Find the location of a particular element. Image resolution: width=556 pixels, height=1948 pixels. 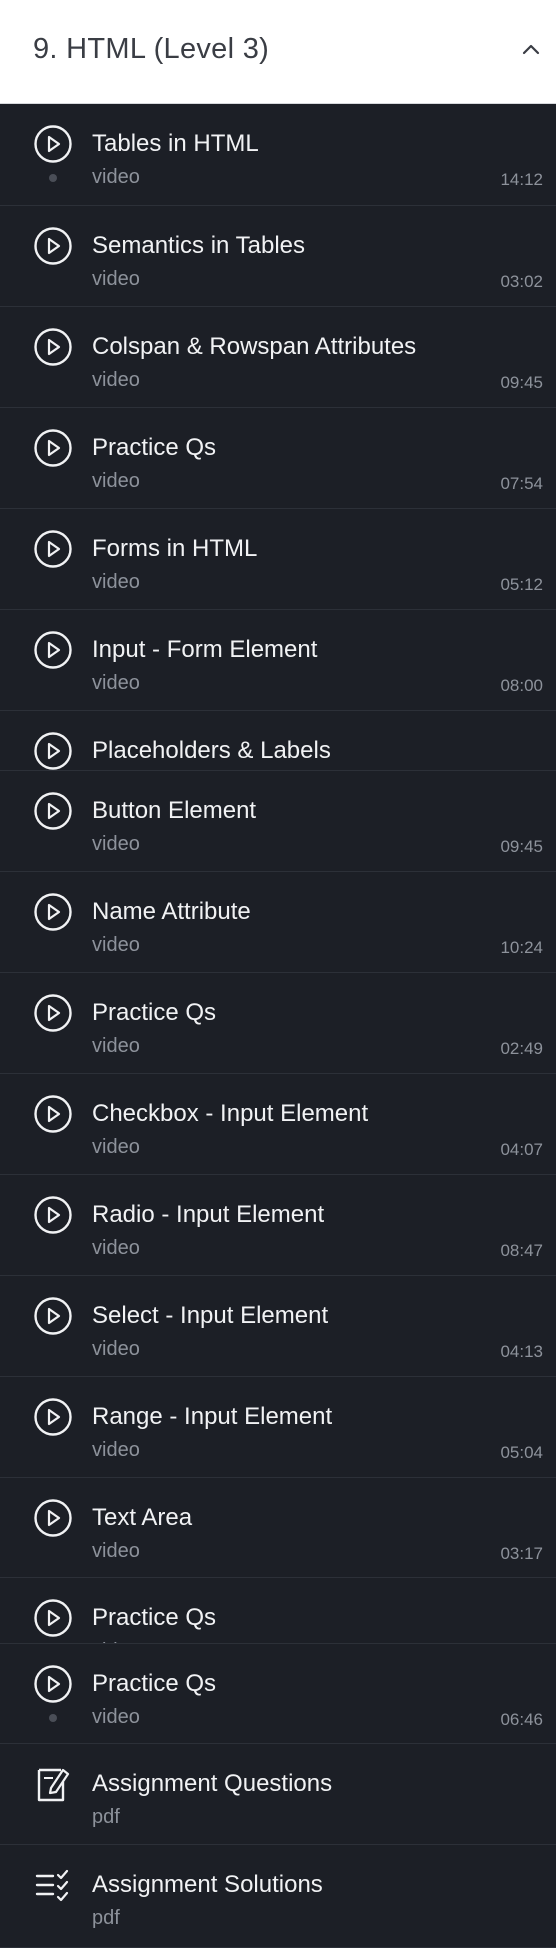

lesson-item: Assignment Questions pdf is located at coordinates (278, 1794).